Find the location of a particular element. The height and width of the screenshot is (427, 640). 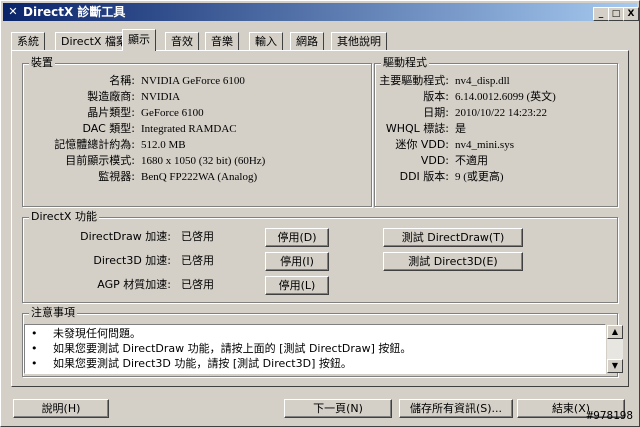

note-text: 未發現任何問題。 is located at coordinates (97, 333).